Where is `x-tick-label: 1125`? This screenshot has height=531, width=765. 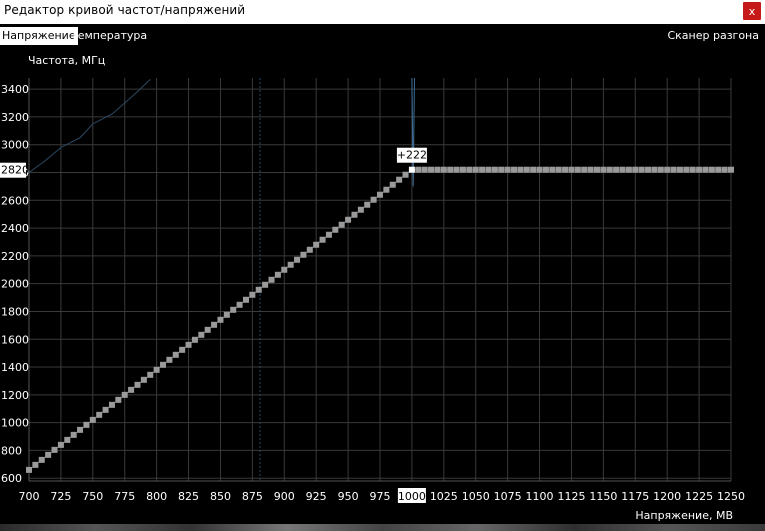 x-tick-label: 1125 is located at coordinates (571, 496).